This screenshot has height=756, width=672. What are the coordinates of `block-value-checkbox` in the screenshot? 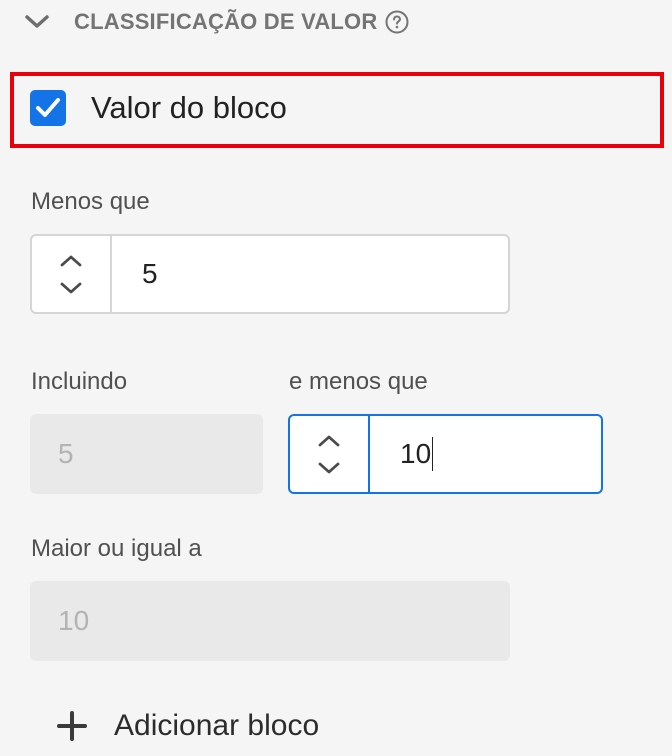 It's located at (48, 108).